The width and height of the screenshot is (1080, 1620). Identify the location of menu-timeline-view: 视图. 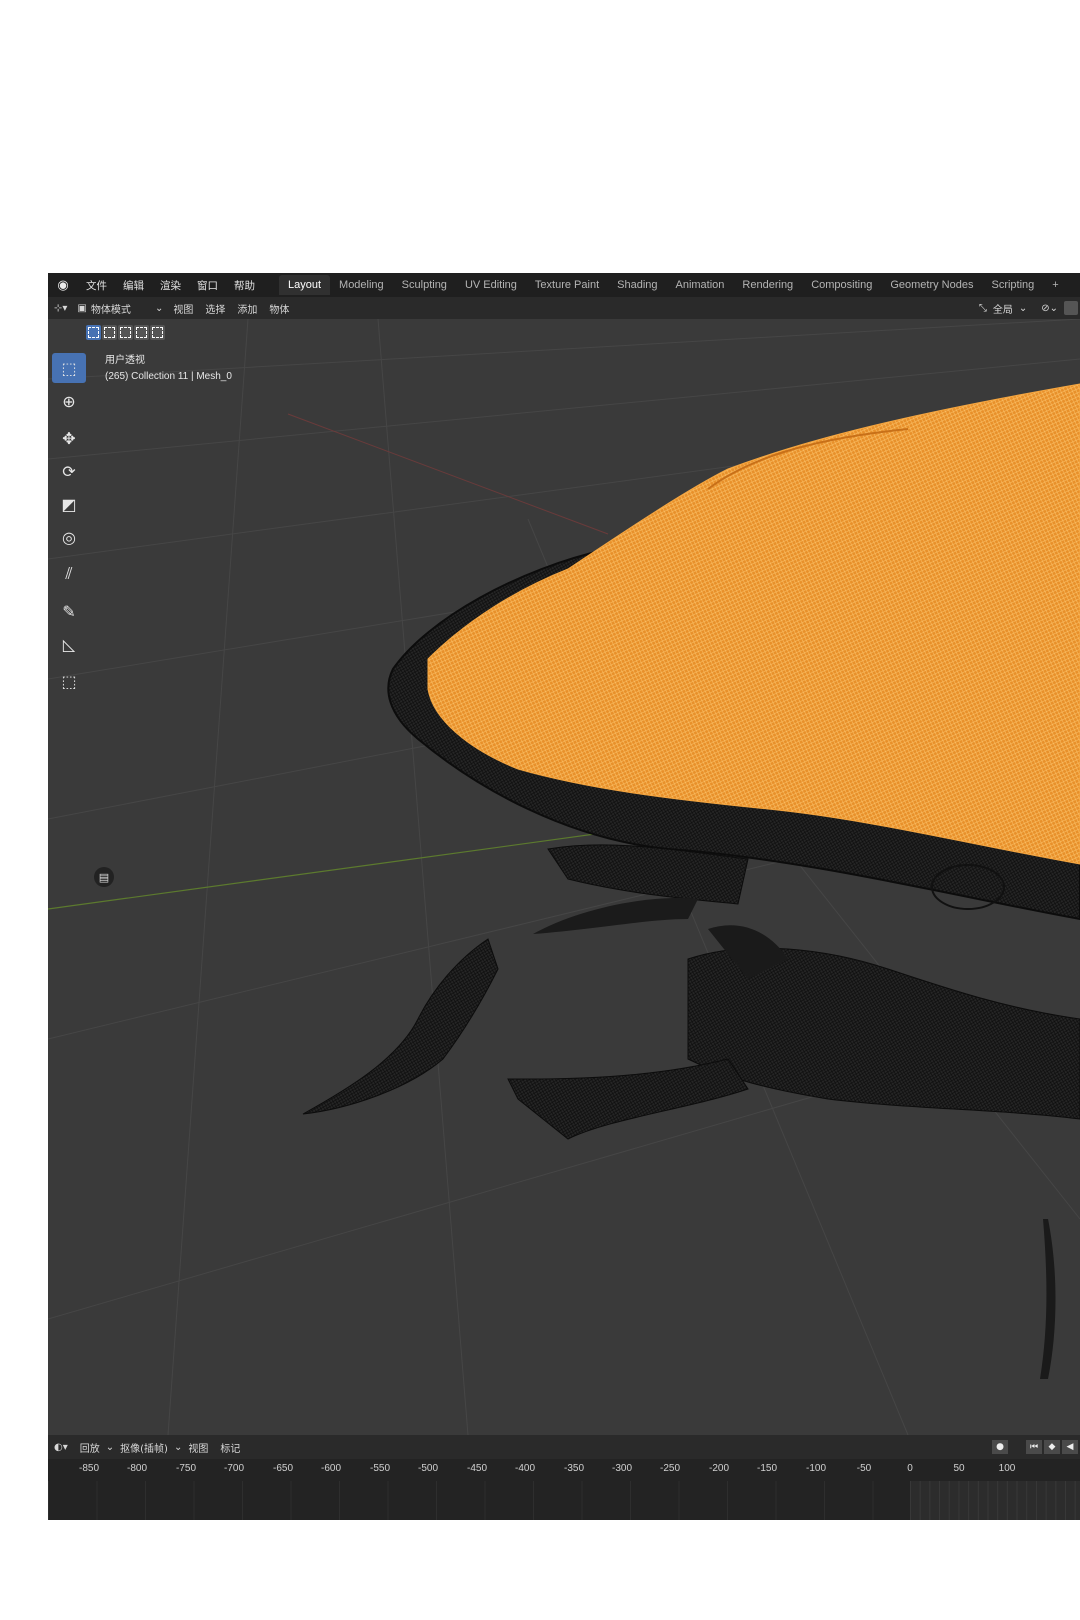
(198, 1447).